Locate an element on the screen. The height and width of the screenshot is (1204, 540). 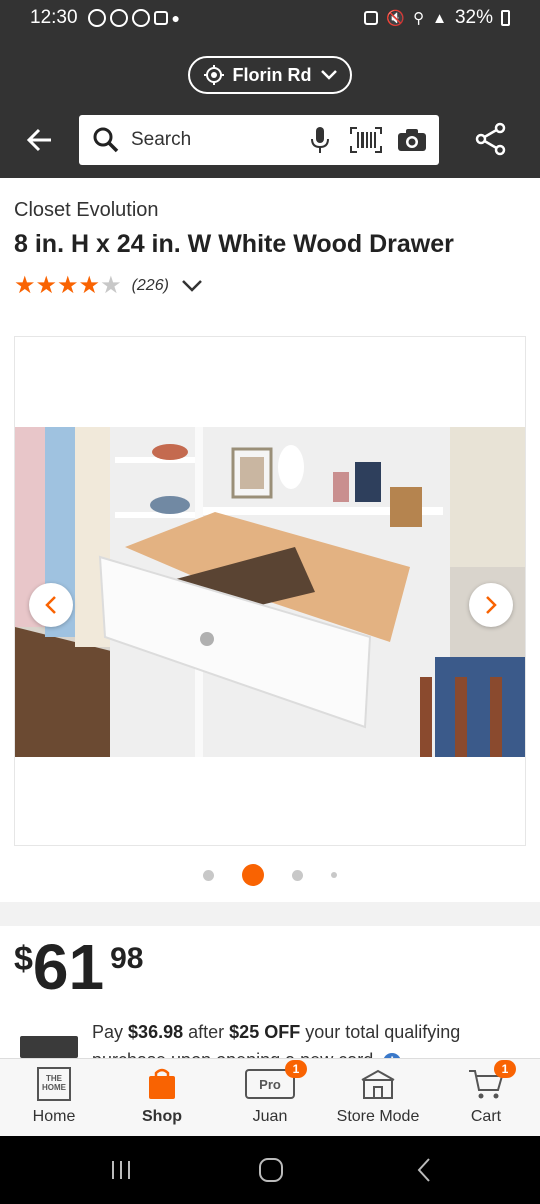
tab-label: Home is located at coordinates (54, 1116).